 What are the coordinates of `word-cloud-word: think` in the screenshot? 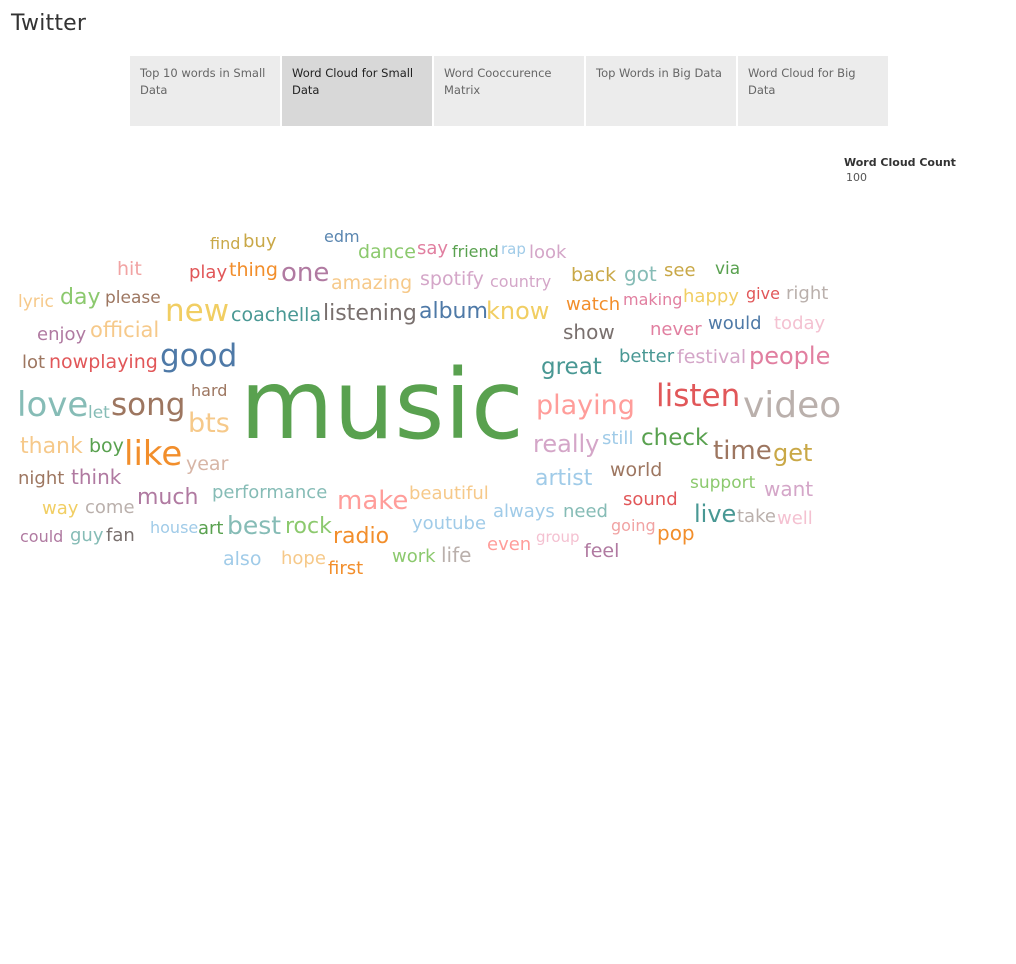 It's located at (96, 477).